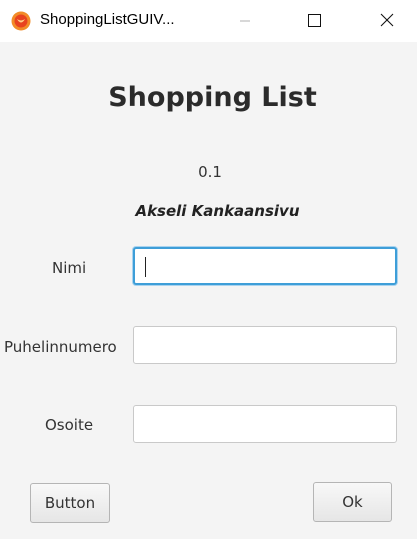  I want to click on phone-input, so click(265, 345).